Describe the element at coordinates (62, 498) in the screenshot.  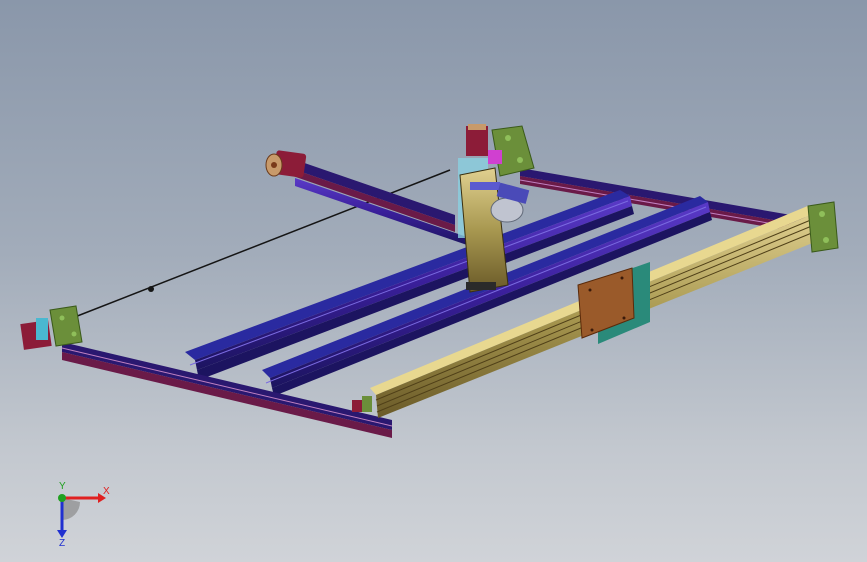
I see `y-axis-dot` at that location.